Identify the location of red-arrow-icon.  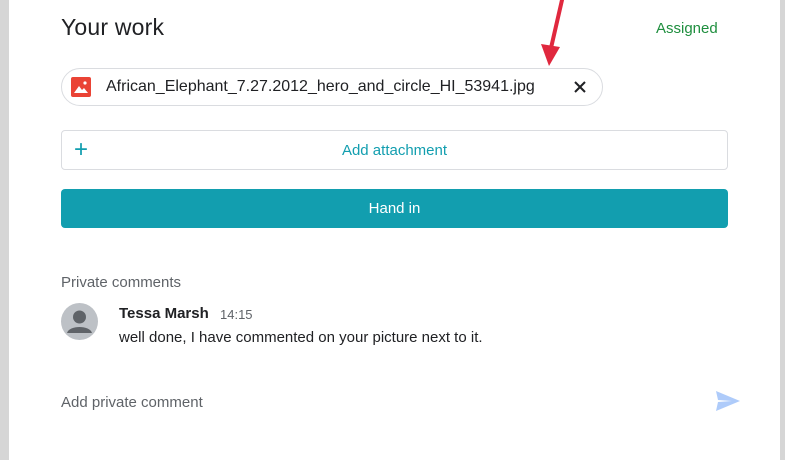
(552, 33).